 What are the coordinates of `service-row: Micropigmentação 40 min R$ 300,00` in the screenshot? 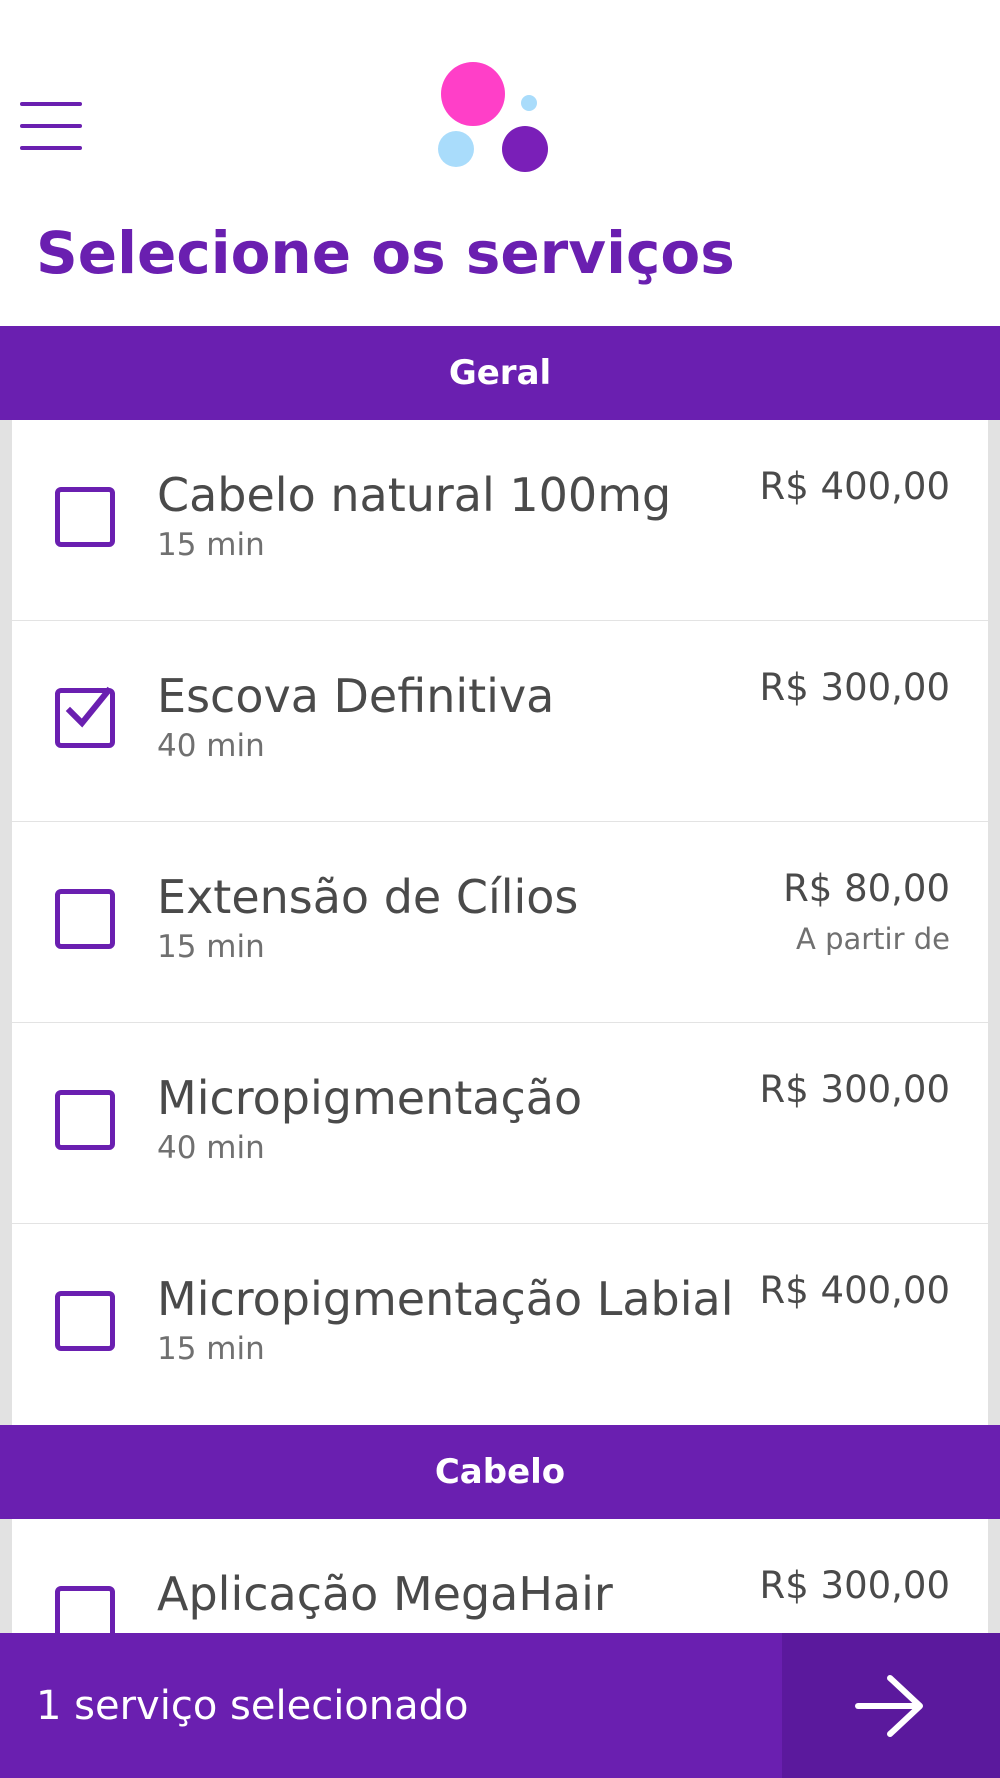 It's located at (500, 1123).